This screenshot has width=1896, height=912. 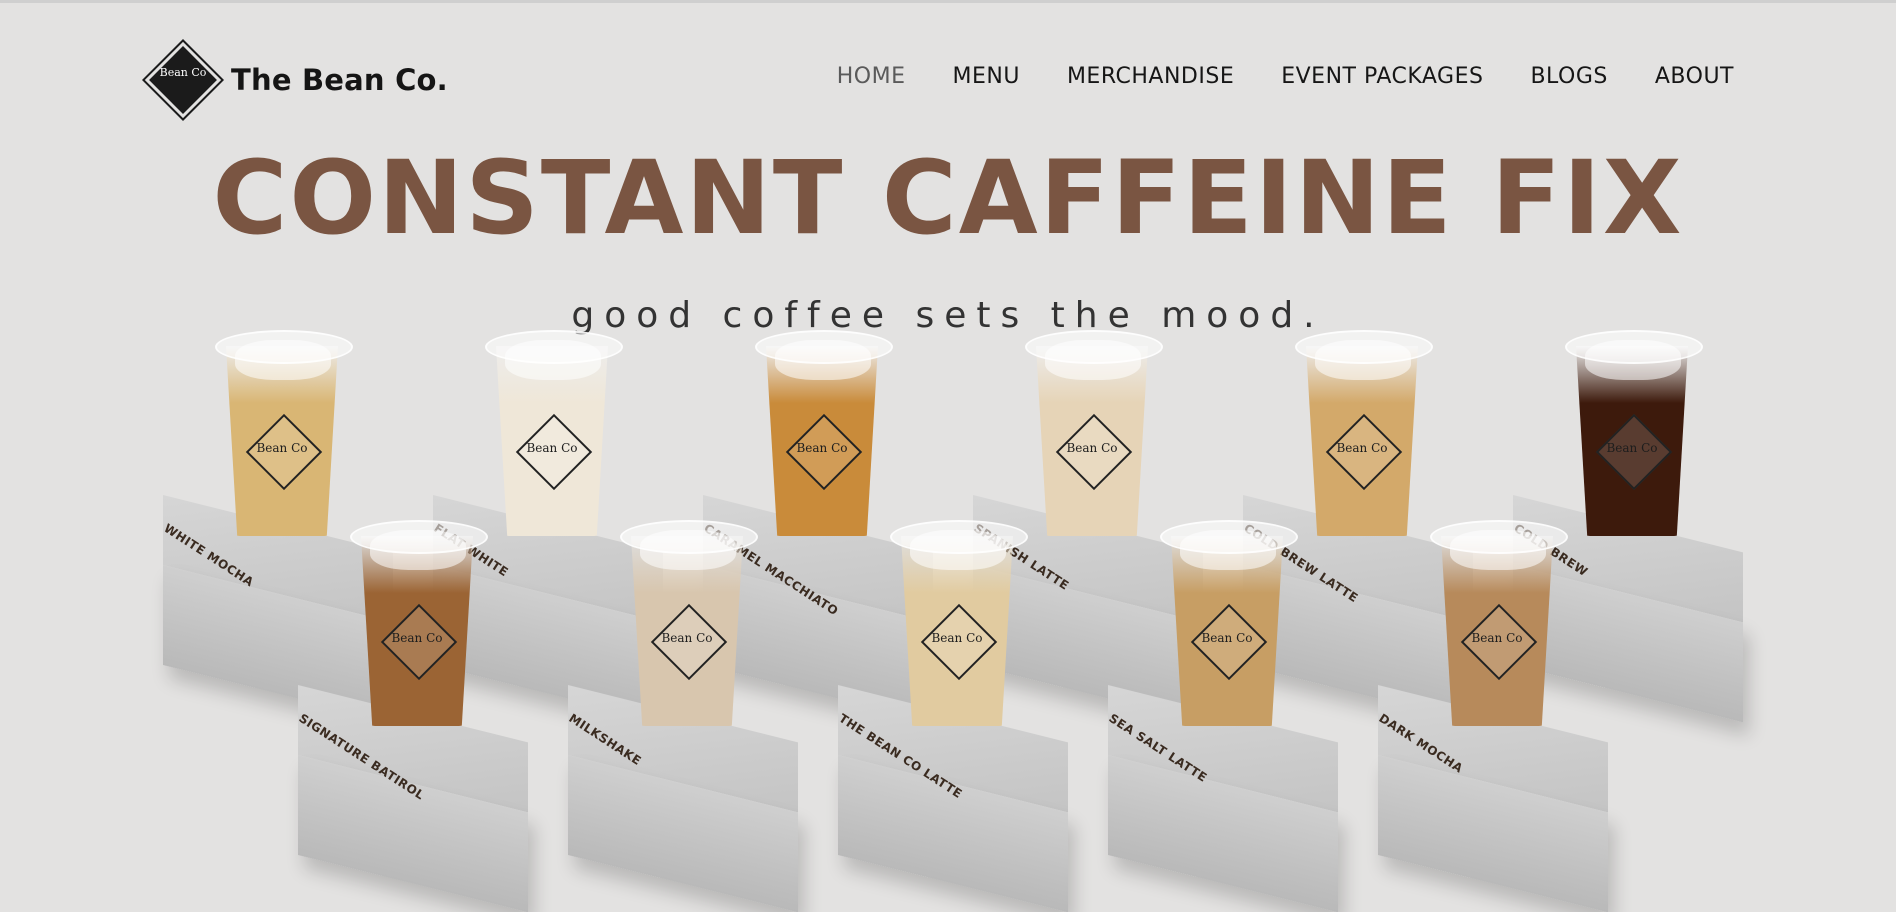 I want to click on nav-blogs: BLOGS, so click(x=1568, y=76).